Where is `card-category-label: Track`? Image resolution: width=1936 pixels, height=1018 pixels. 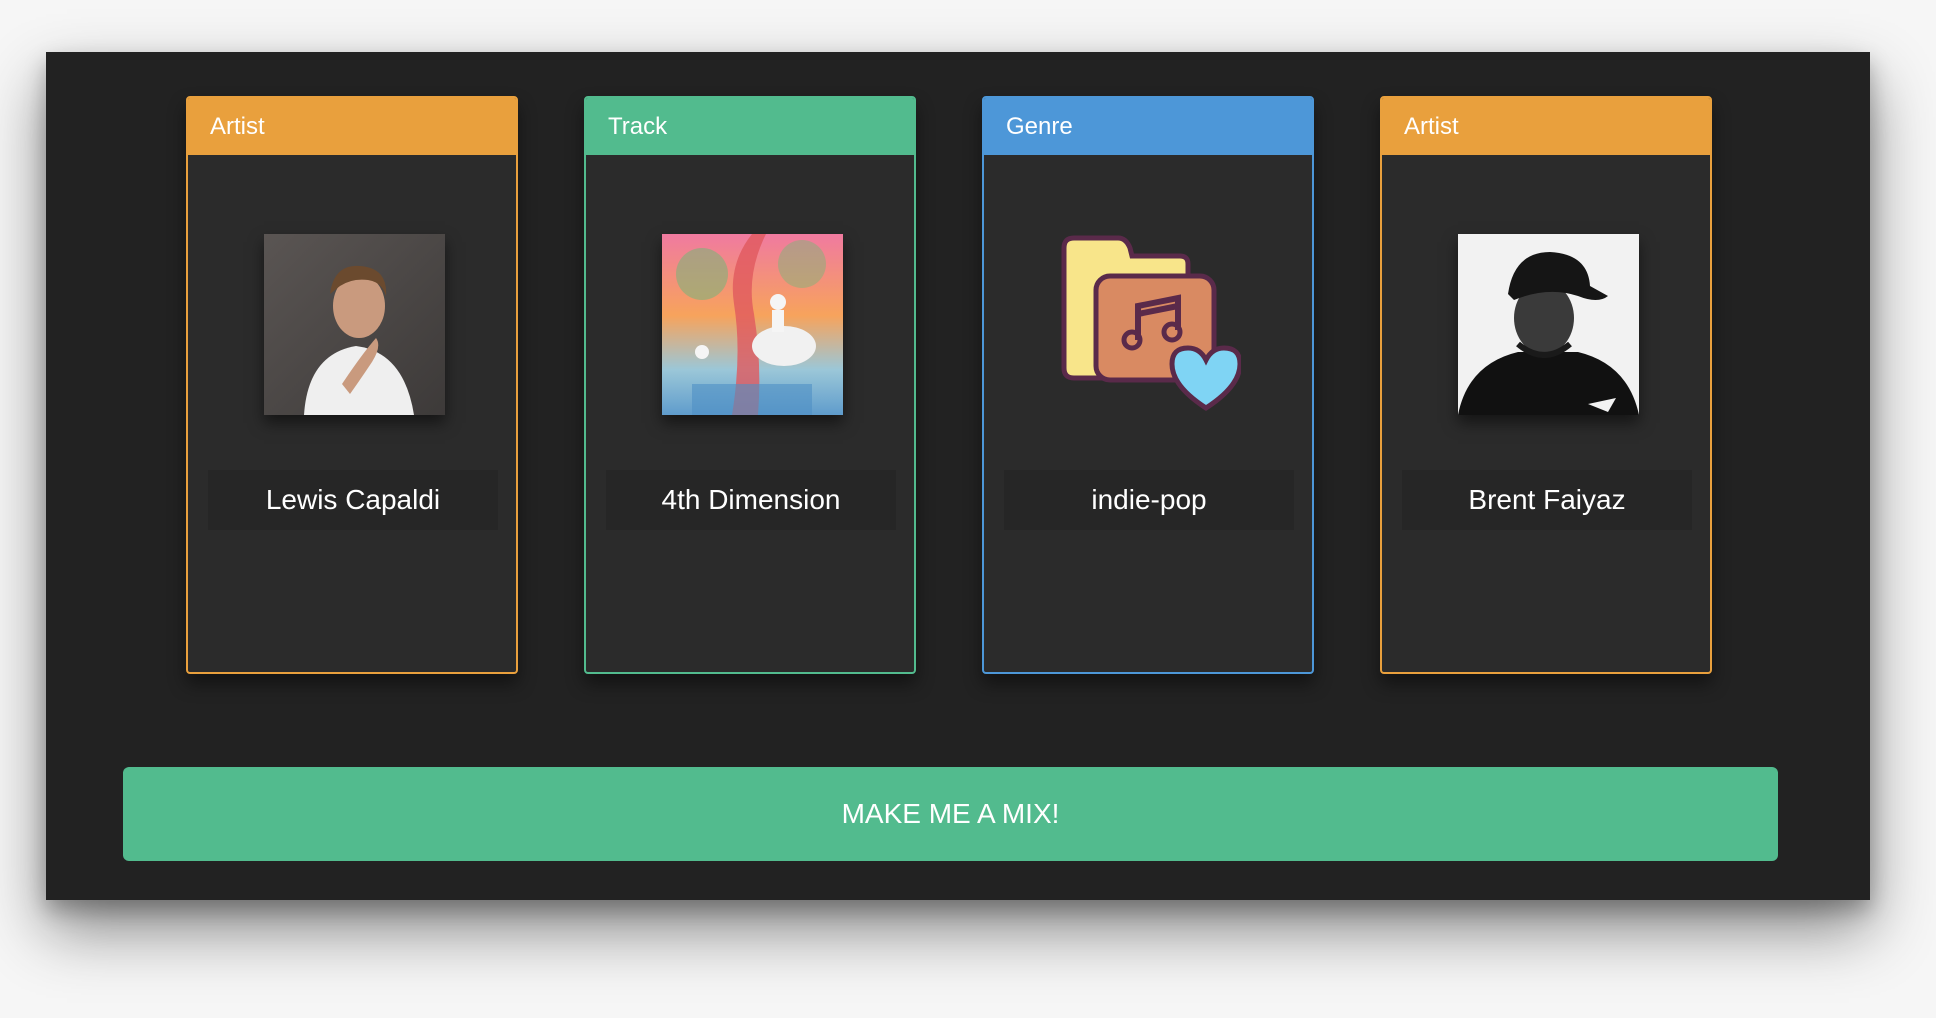 card-category-label: Track is located at coordinates (750, 126).